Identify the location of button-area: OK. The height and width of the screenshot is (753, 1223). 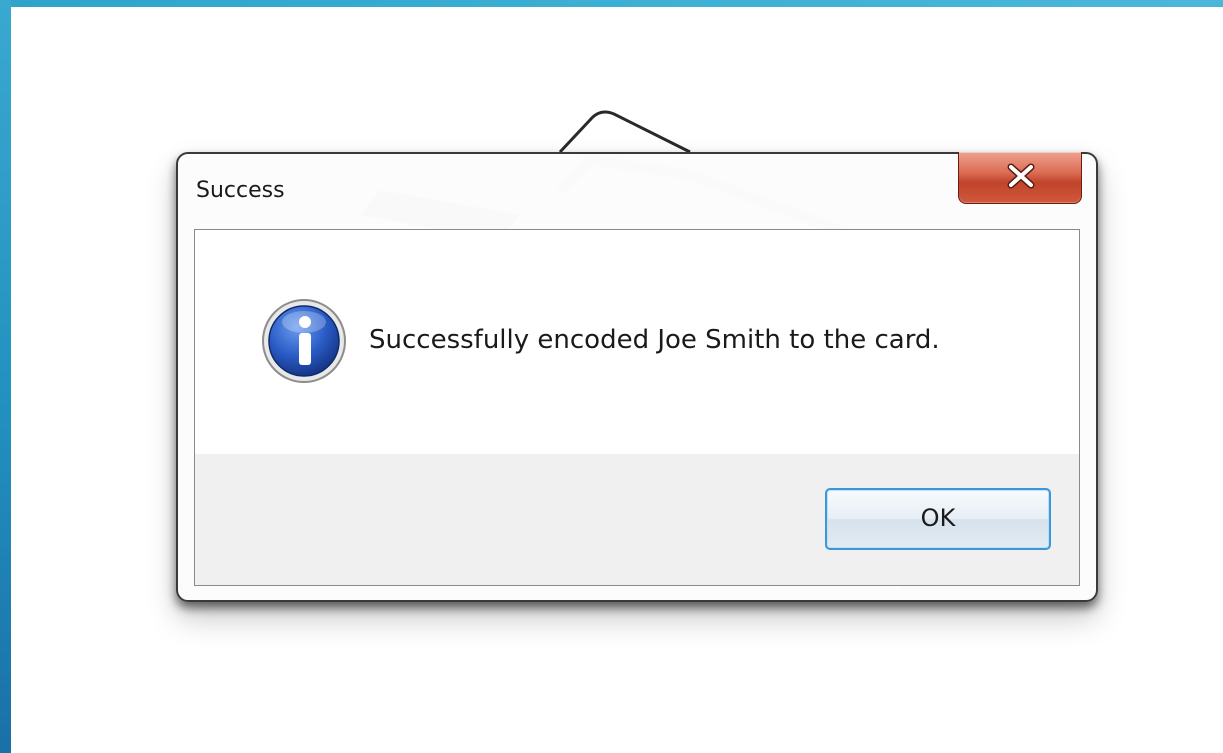
(637, 519).